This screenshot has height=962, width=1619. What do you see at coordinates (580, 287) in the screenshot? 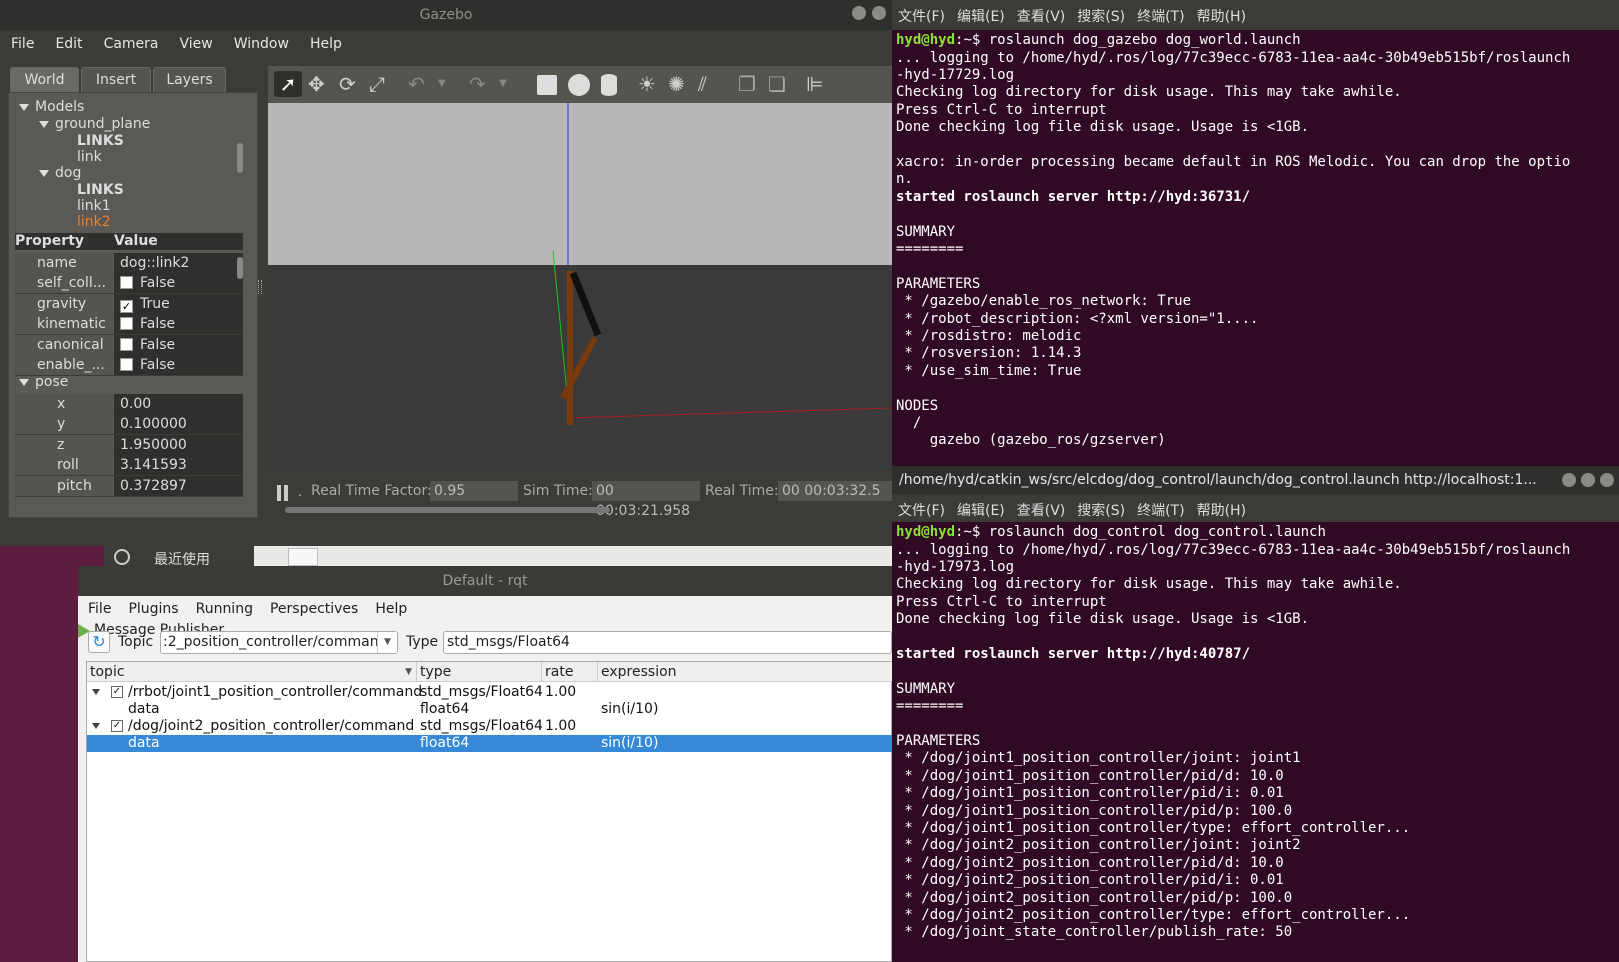
I see `3d-viewport` at bounding box center [580, 287].